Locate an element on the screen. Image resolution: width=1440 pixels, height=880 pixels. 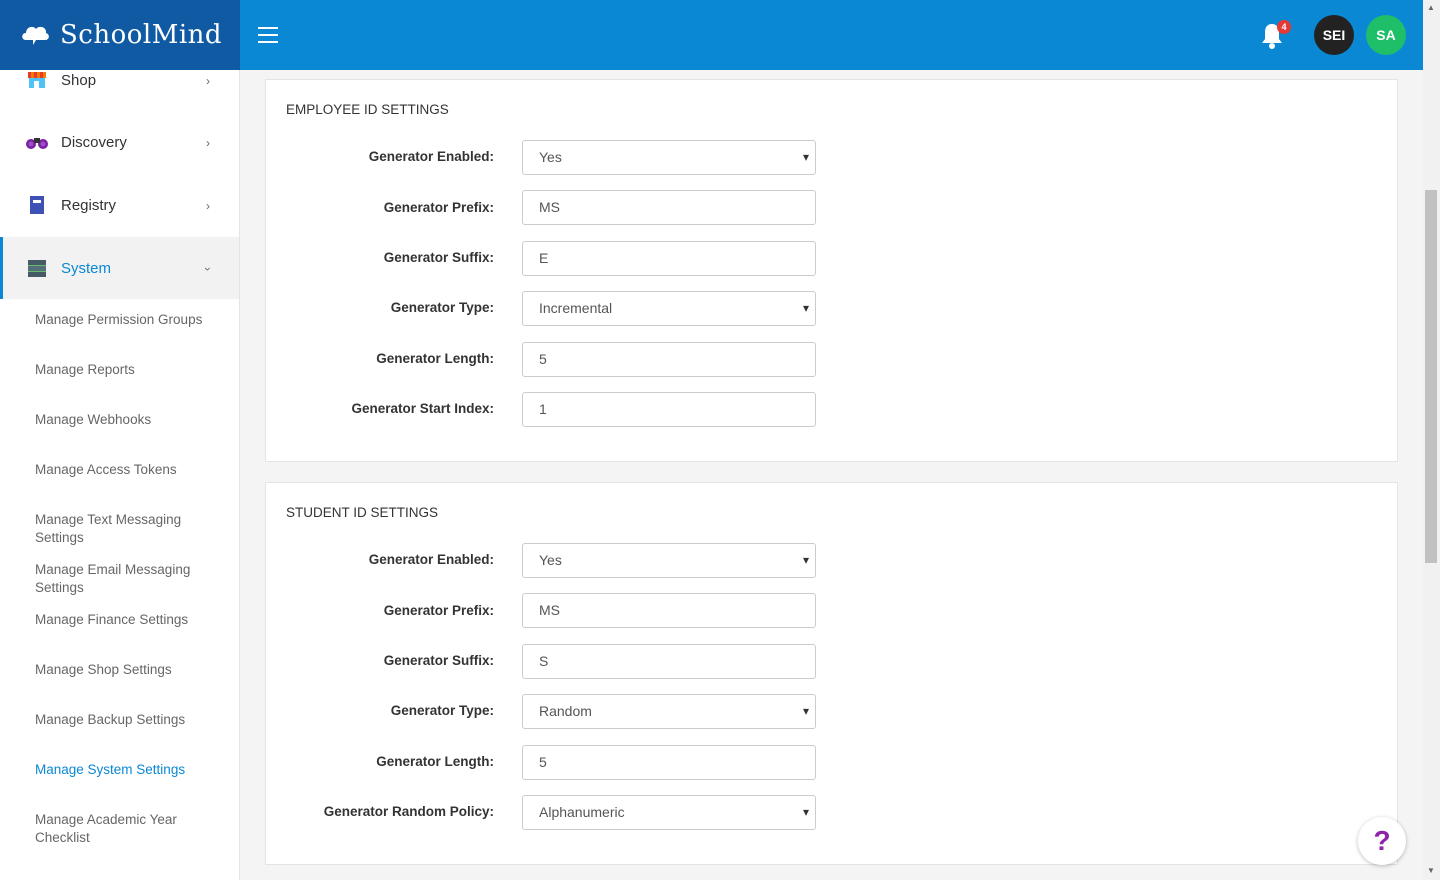
sidebar-subitem-email-messaging: Manage Email Messaging Settings is located at coordinates (122, 579).